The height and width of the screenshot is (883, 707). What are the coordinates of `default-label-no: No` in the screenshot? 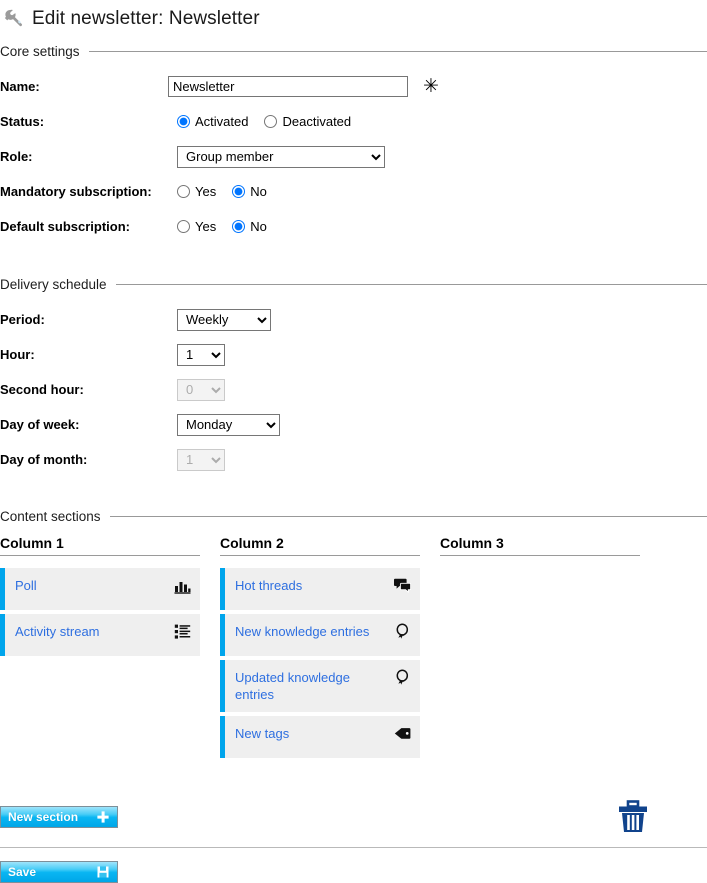 It's located at (258, 226).